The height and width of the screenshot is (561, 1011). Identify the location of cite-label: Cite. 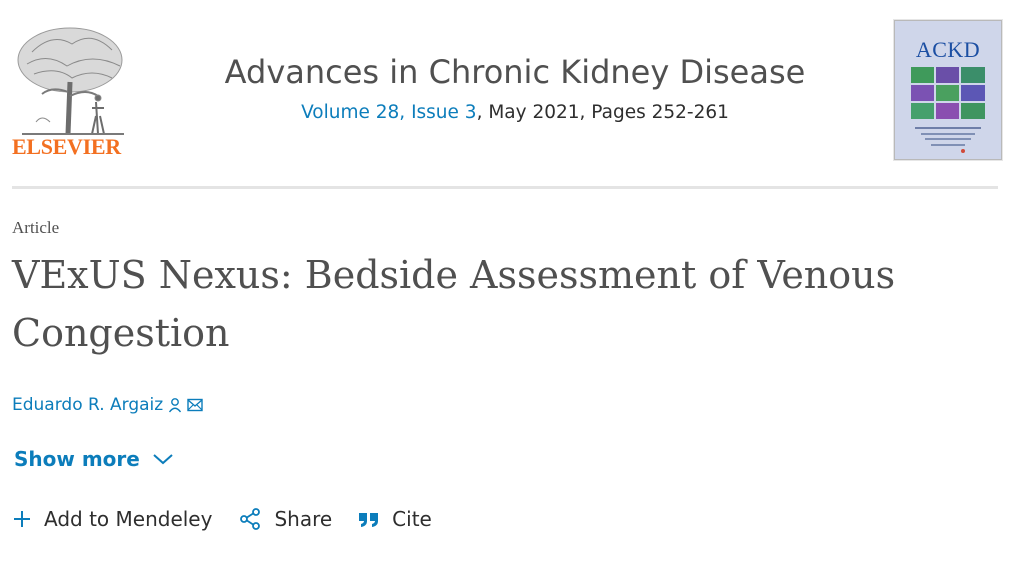
(412, 519).